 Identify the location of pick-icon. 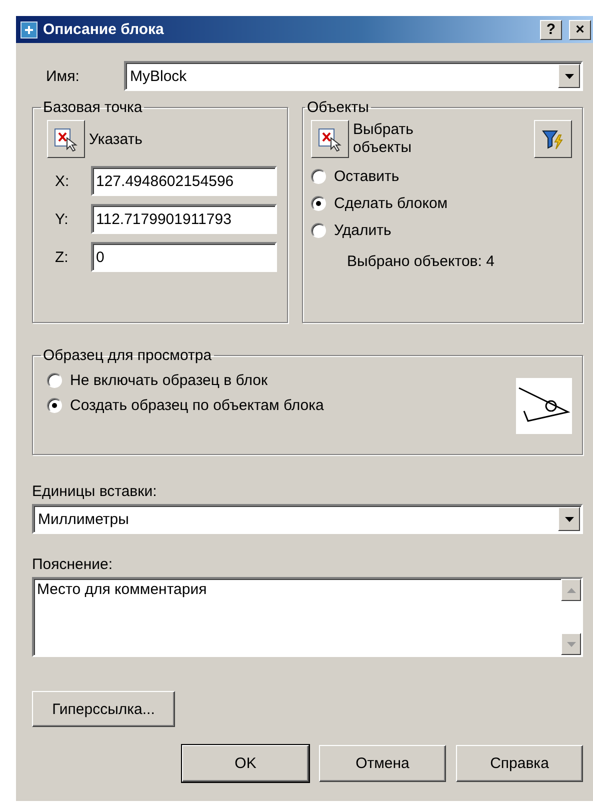
(66, 139).